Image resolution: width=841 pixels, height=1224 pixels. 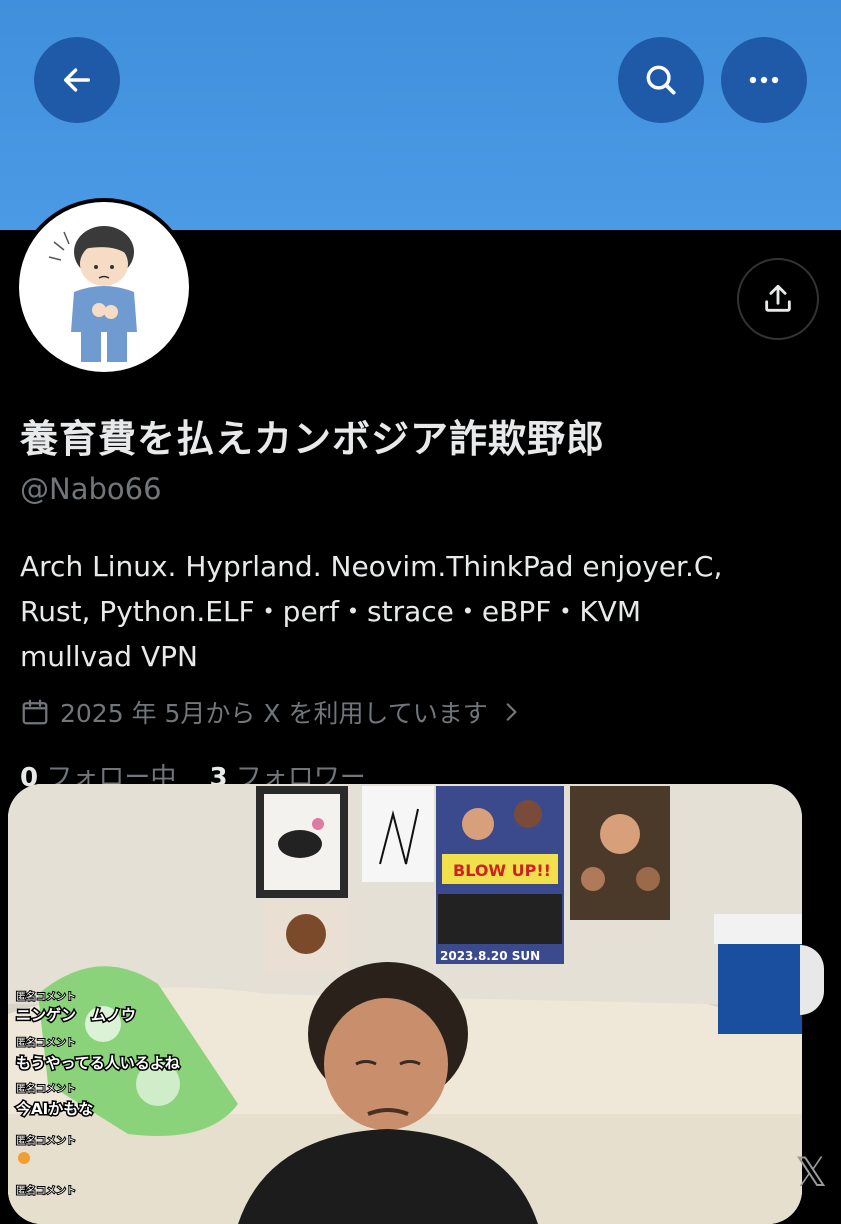 I want to click on bio-line: Rust, Python.ELF・perf・strace・eBPF・KVM, so click(x=330, y=611).